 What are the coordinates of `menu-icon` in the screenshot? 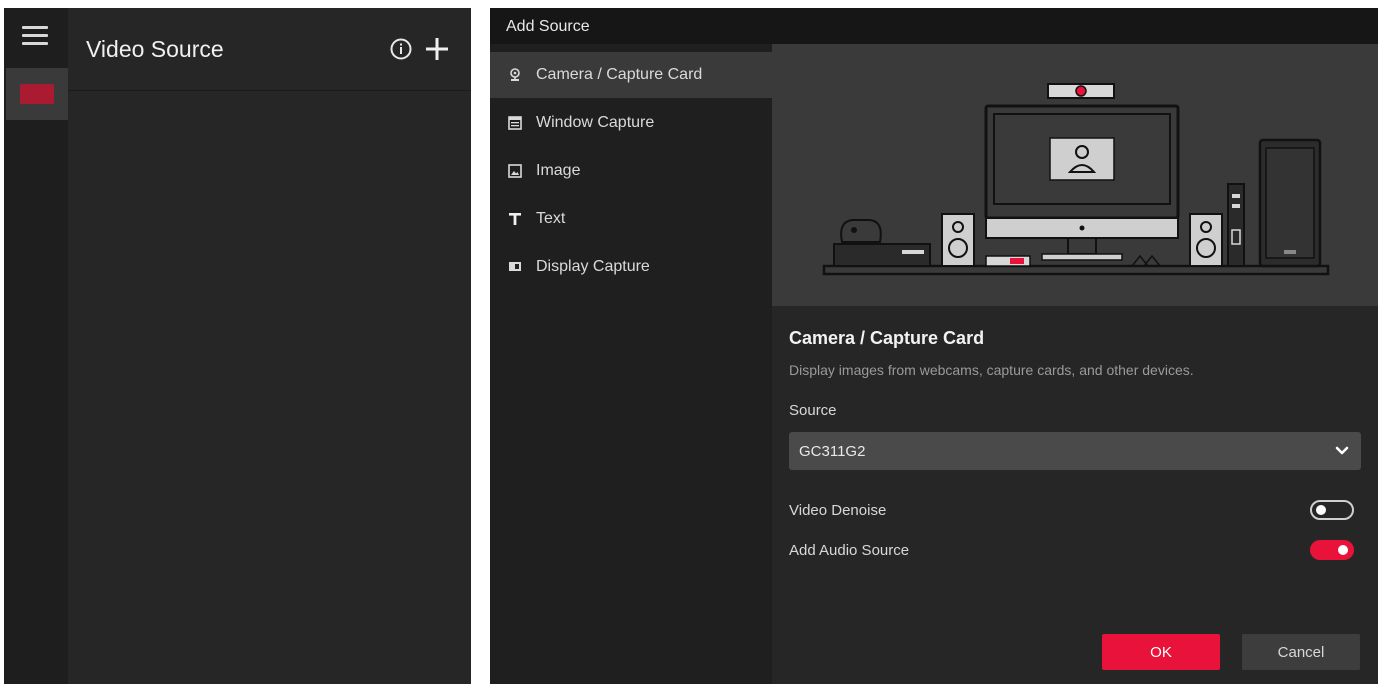 It's located at (35, 36).